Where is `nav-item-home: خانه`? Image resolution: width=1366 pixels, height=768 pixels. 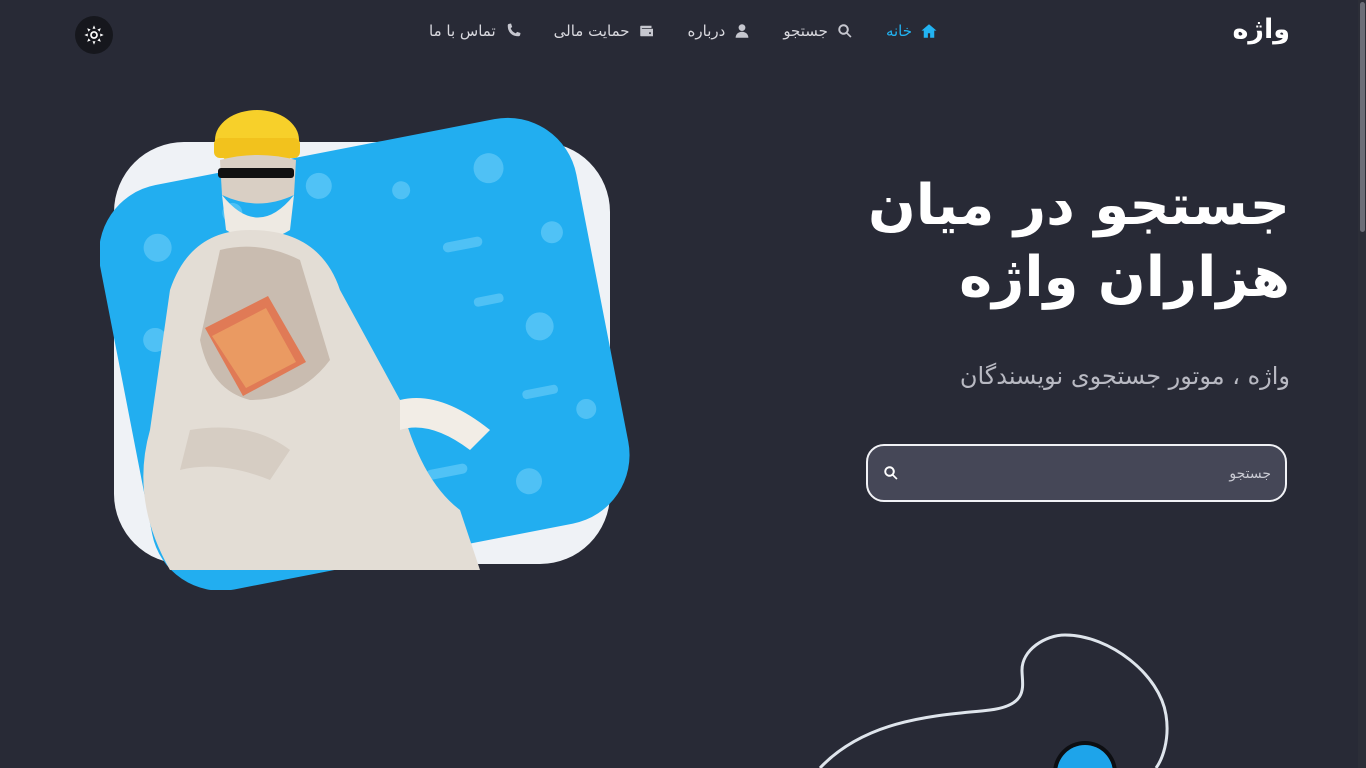
nav-item-home: خانه is located at coordinates (912, 31).